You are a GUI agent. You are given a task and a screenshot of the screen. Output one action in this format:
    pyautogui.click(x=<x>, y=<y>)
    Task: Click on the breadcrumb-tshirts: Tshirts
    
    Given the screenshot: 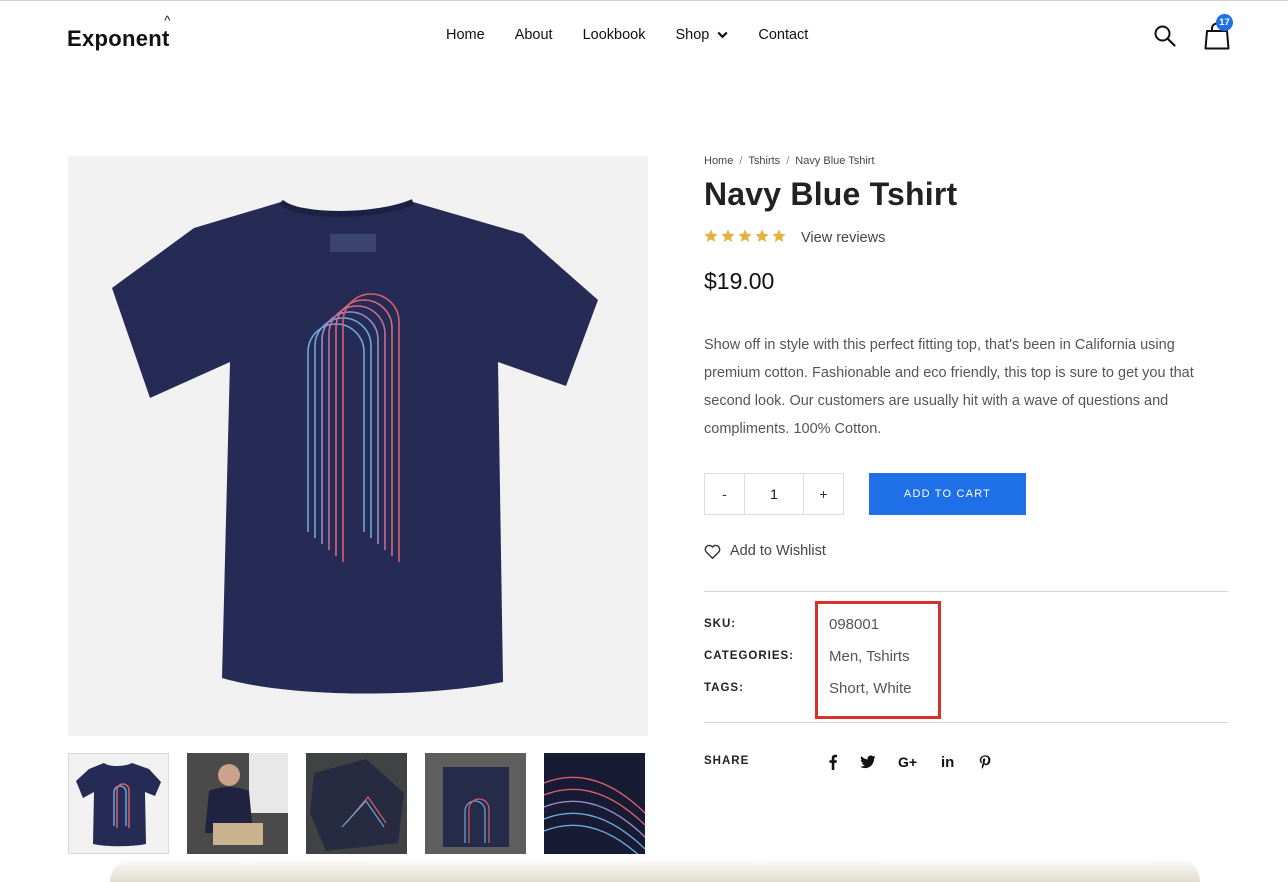 What is the action you would take?
    pyautogui.click(x=764, y=161)
    